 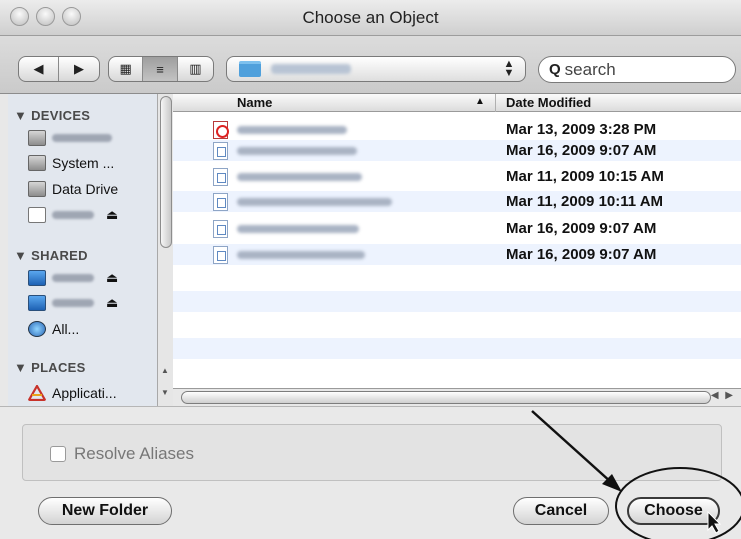 What do you see at coordinates (254, 102) in the screenshot?
I see `name-column-header: Name` at bounding box center [254, 102].